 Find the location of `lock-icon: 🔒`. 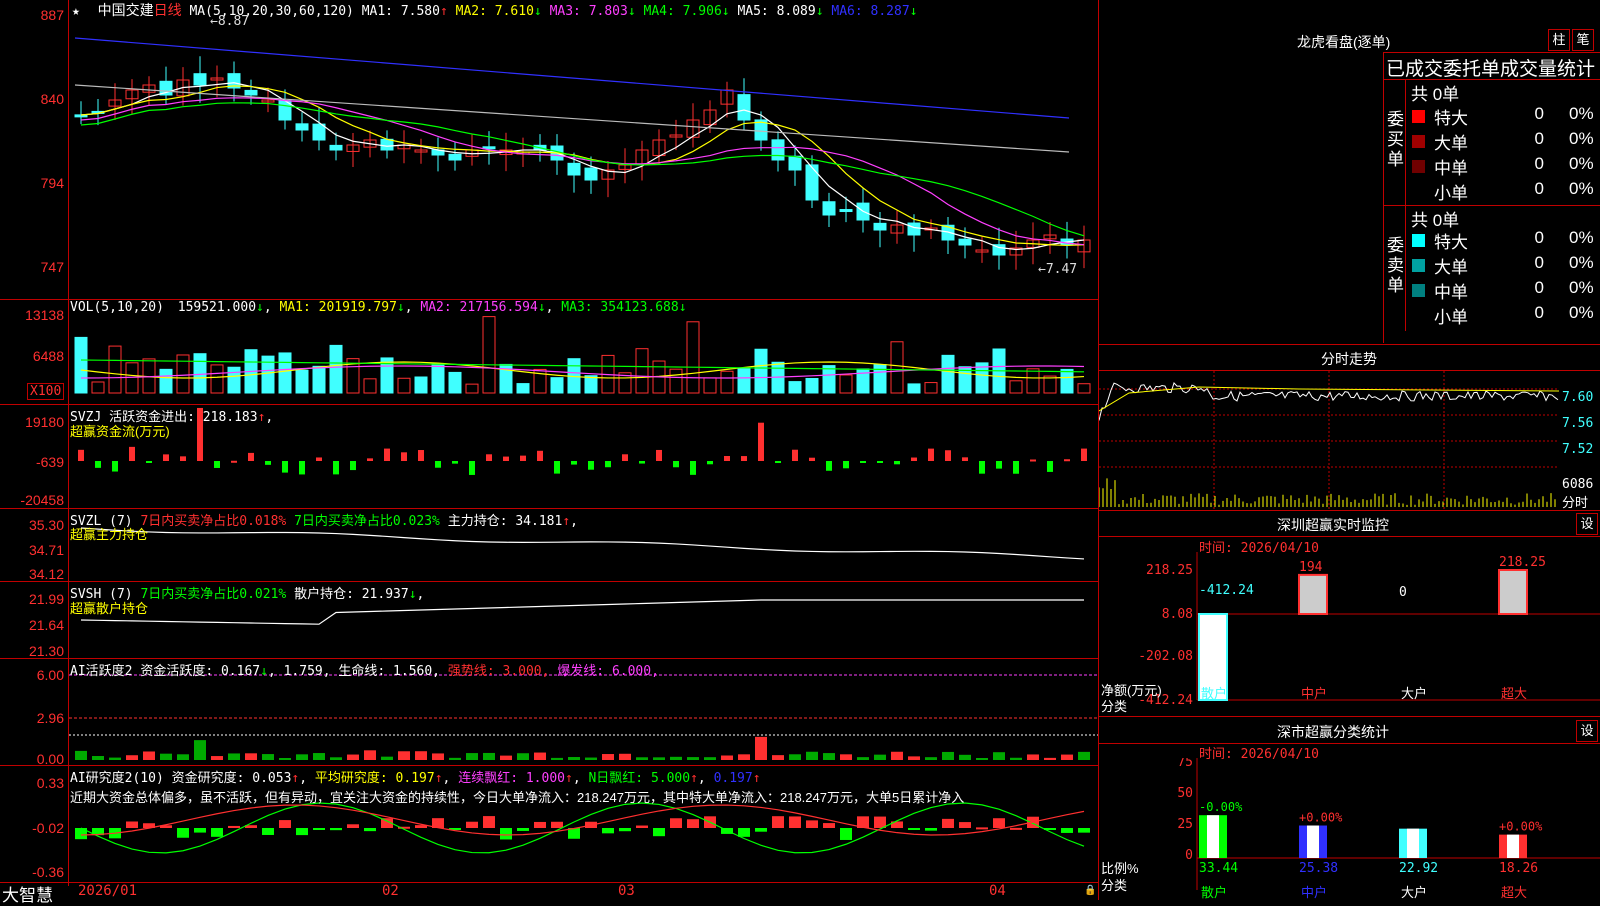

lock-icon: 🔒 is located at coordinates (1090, 890).